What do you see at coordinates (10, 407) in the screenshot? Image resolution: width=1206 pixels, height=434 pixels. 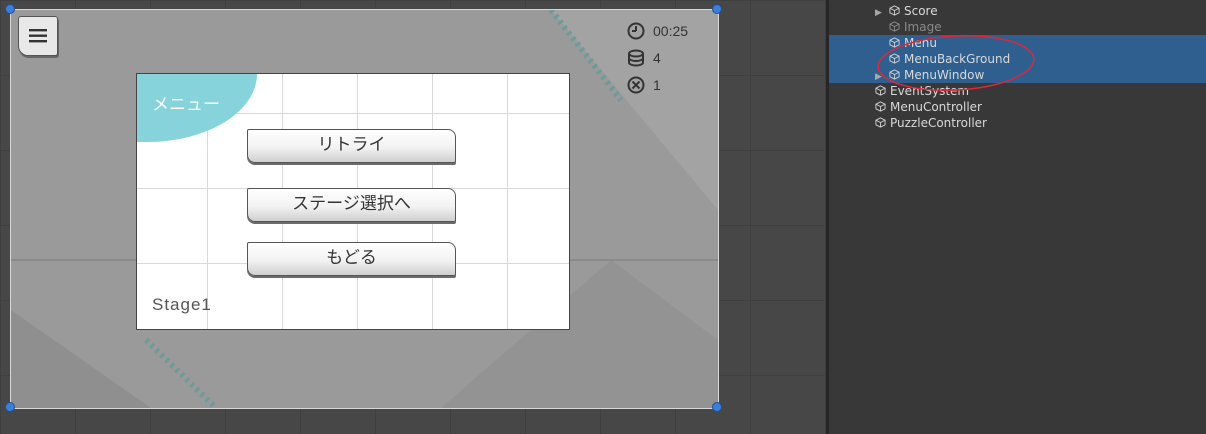 I see `handle-bottom-left` at bounding box center [10, 407].